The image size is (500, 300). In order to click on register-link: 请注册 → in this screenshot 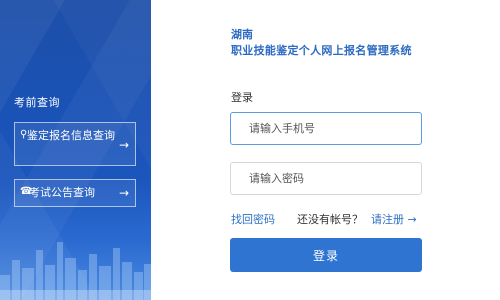, I will do `click(394, 219)`.